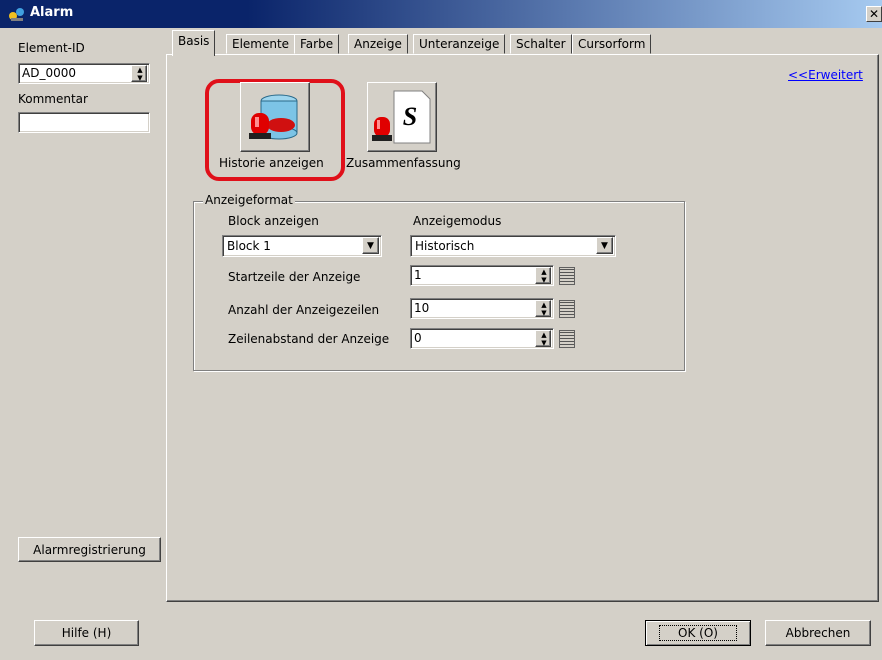  What do you see at coordinates (441, 14) in the screenshot?
I see `title-bar: Alarm ✕` at bounding box center [441, 14].